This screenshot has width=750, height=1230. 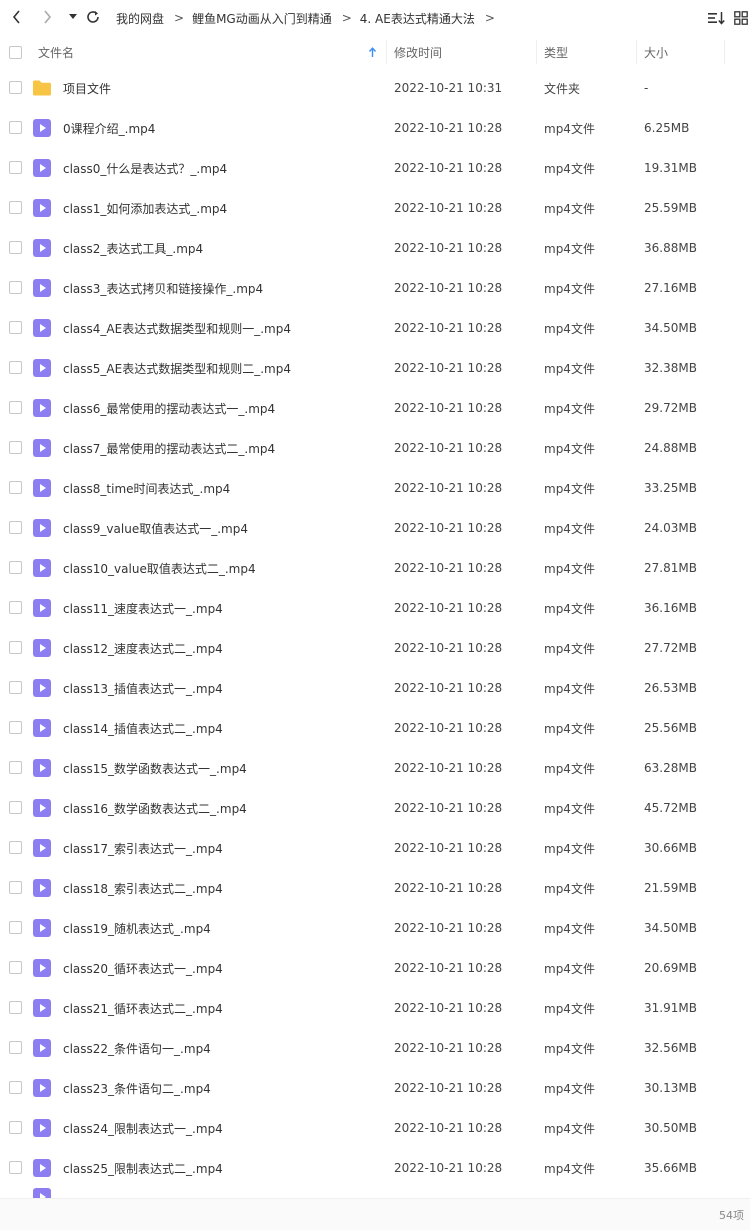 What do you see at coordinates (177, 368) in the screenshot?
I see `file-name: class5_AE表达式数据类型和规则二_.mp4` at bounding box center [177, 368].